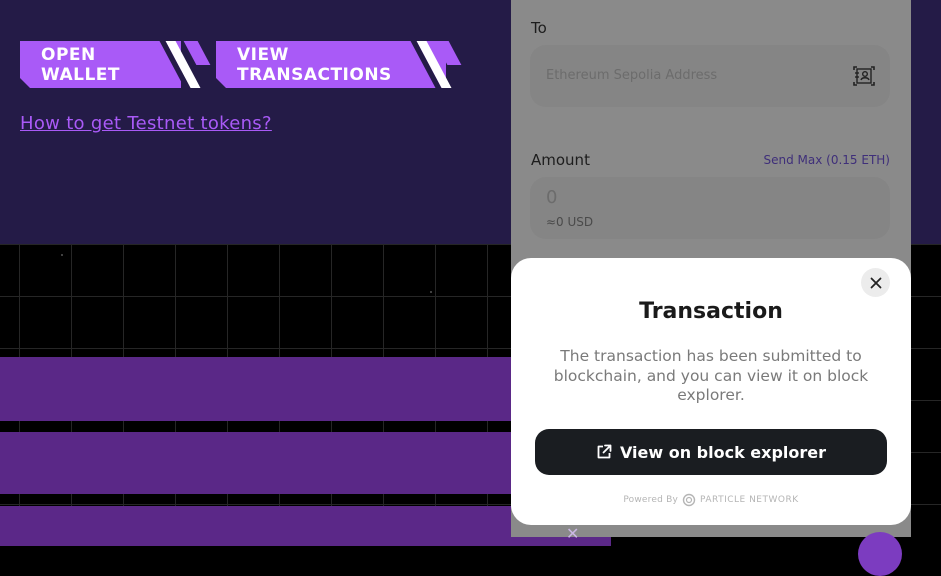 The width and height of the screenshot is (941, 576). I want to click on brand-name: PARTICLE NETWORK, so click(749, 500).